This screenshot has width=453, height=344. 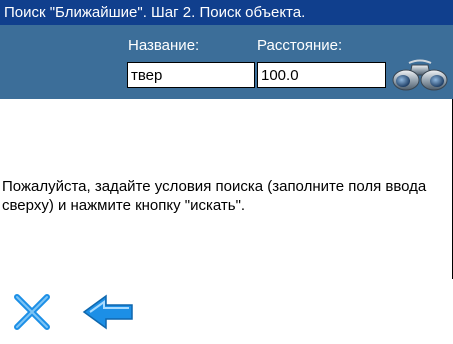 I want to click on name-label: Название:, so click(x=164, y=45).